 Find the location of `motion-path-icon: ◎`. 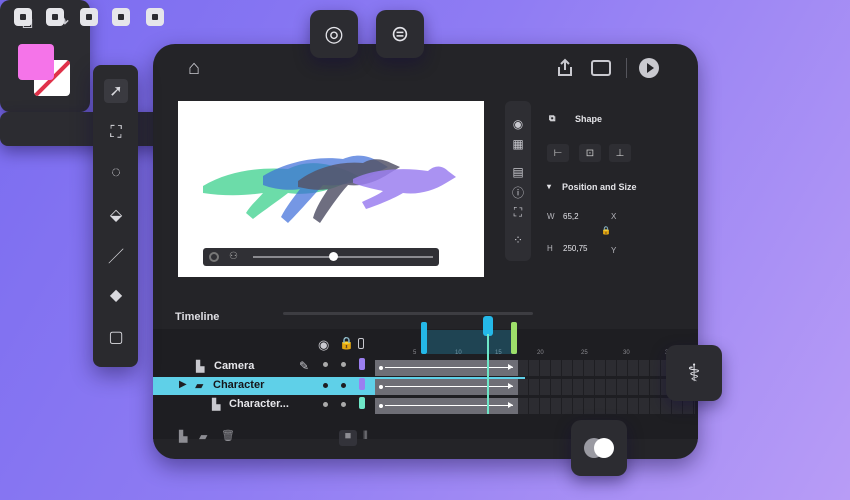

motion-path-icon: ◎ is located at coordinates (334, 34).